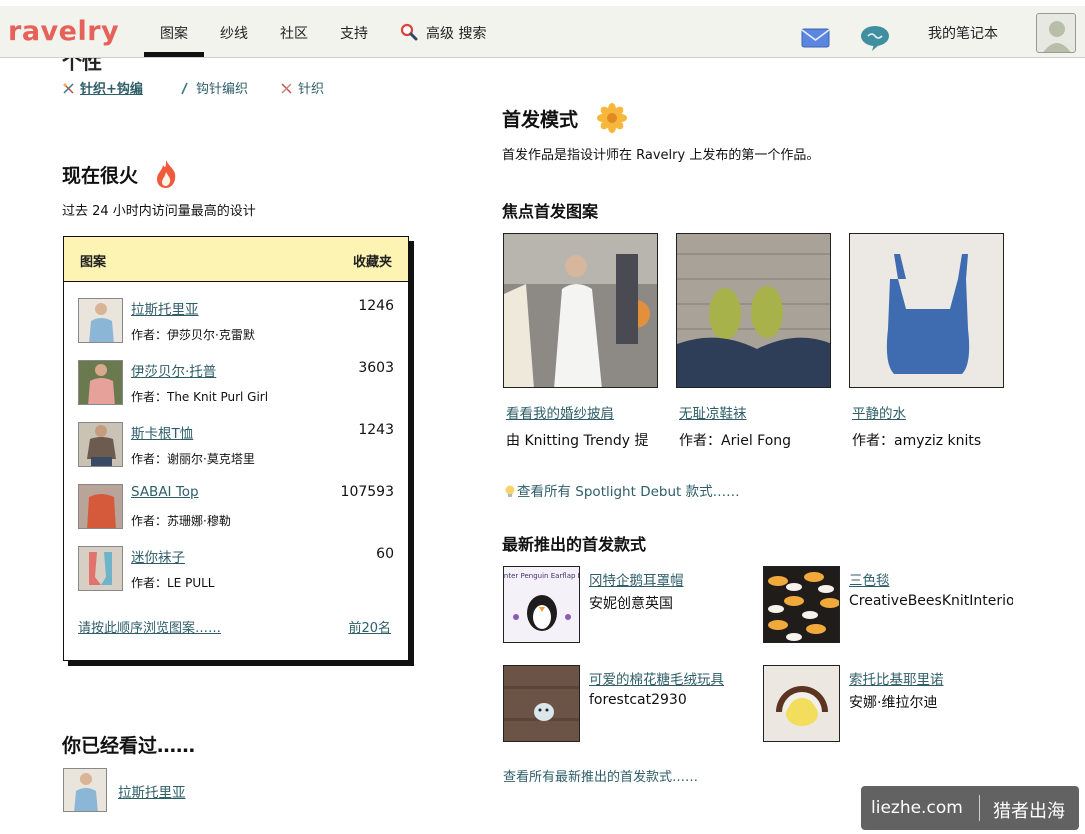 The height and width of the screenshot is (834, 1085). I want to click on craft-link-crochet: 钩针编织, so click(213, 87).